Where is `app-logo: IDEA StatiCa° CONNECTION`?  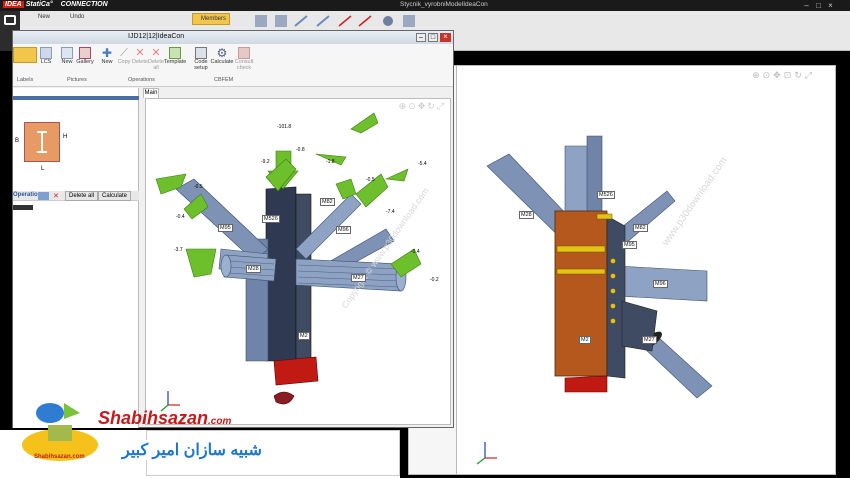
app-logo: IDEA StatiCa° CONNECTION is located at coordinates (55, 4).